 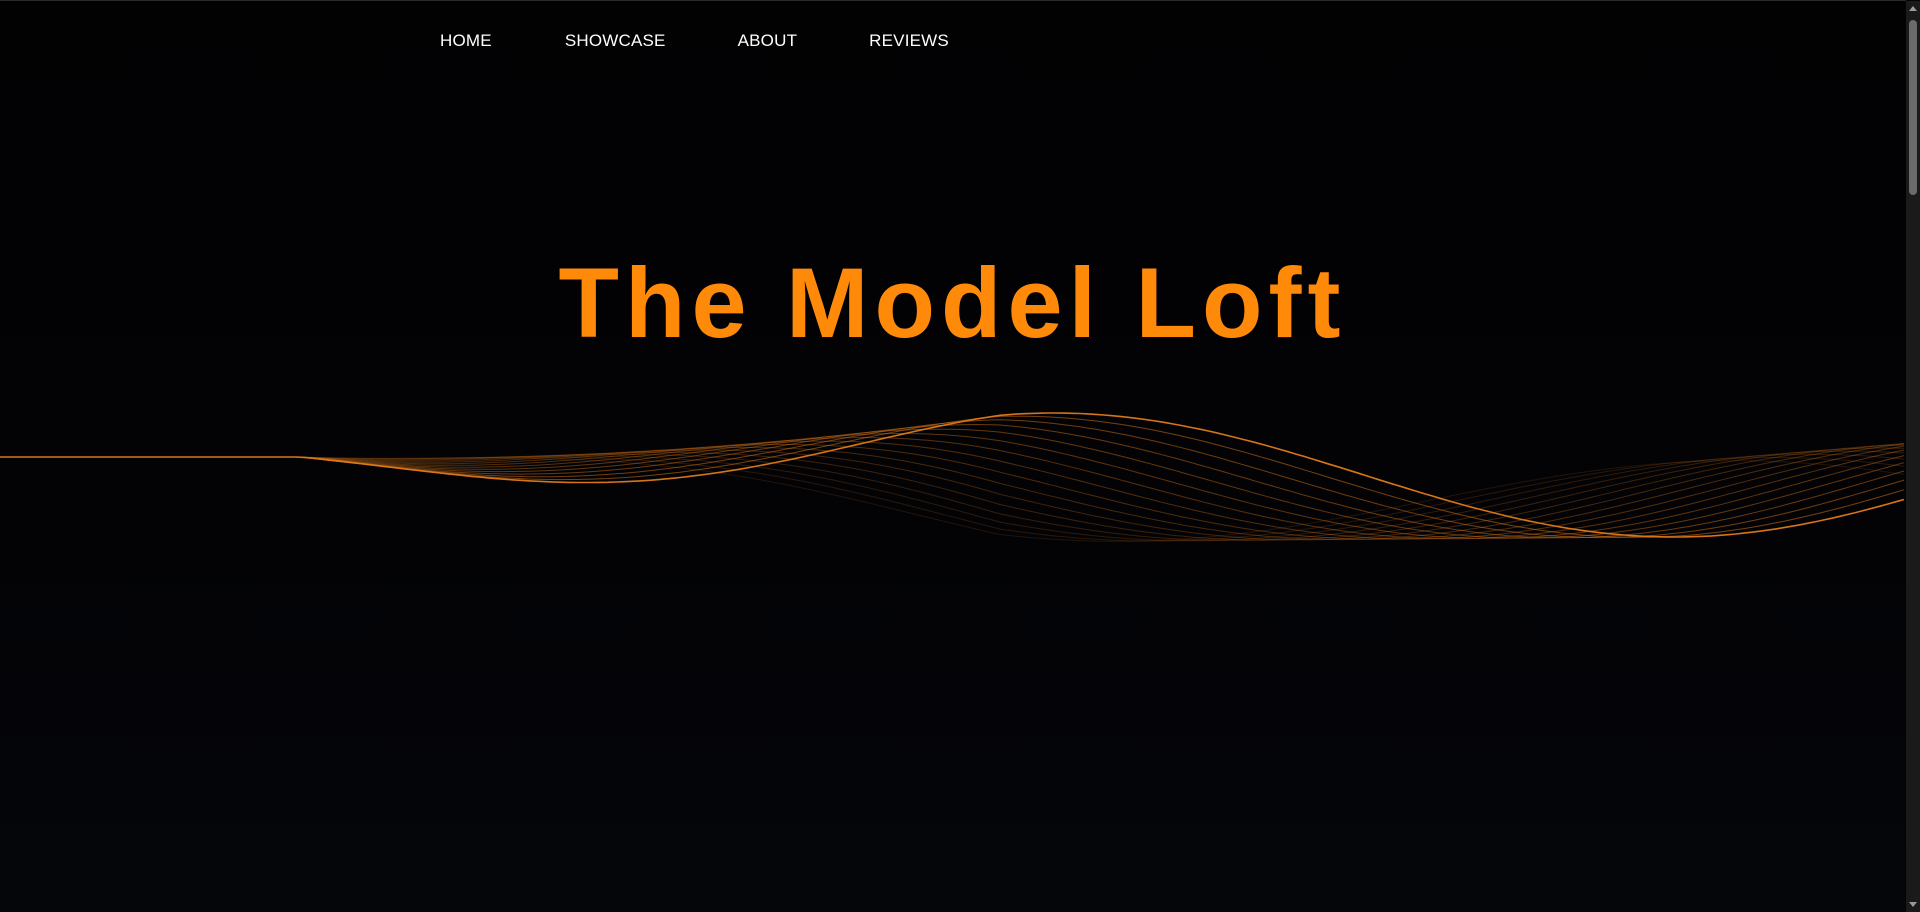 What do you see at coordinates (909, 41) in the screenshot?
I see `nav-item-reviews: REVIEWS` at bounding box center [909, 41].